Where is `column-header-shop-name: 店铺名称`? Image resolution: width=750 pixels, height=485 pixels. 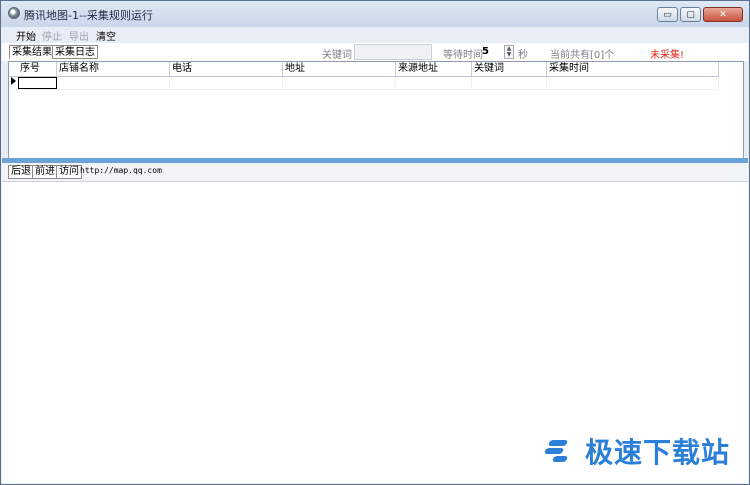 column-header-shop-name: 店铺名称 is located at coordinates (113, 69).